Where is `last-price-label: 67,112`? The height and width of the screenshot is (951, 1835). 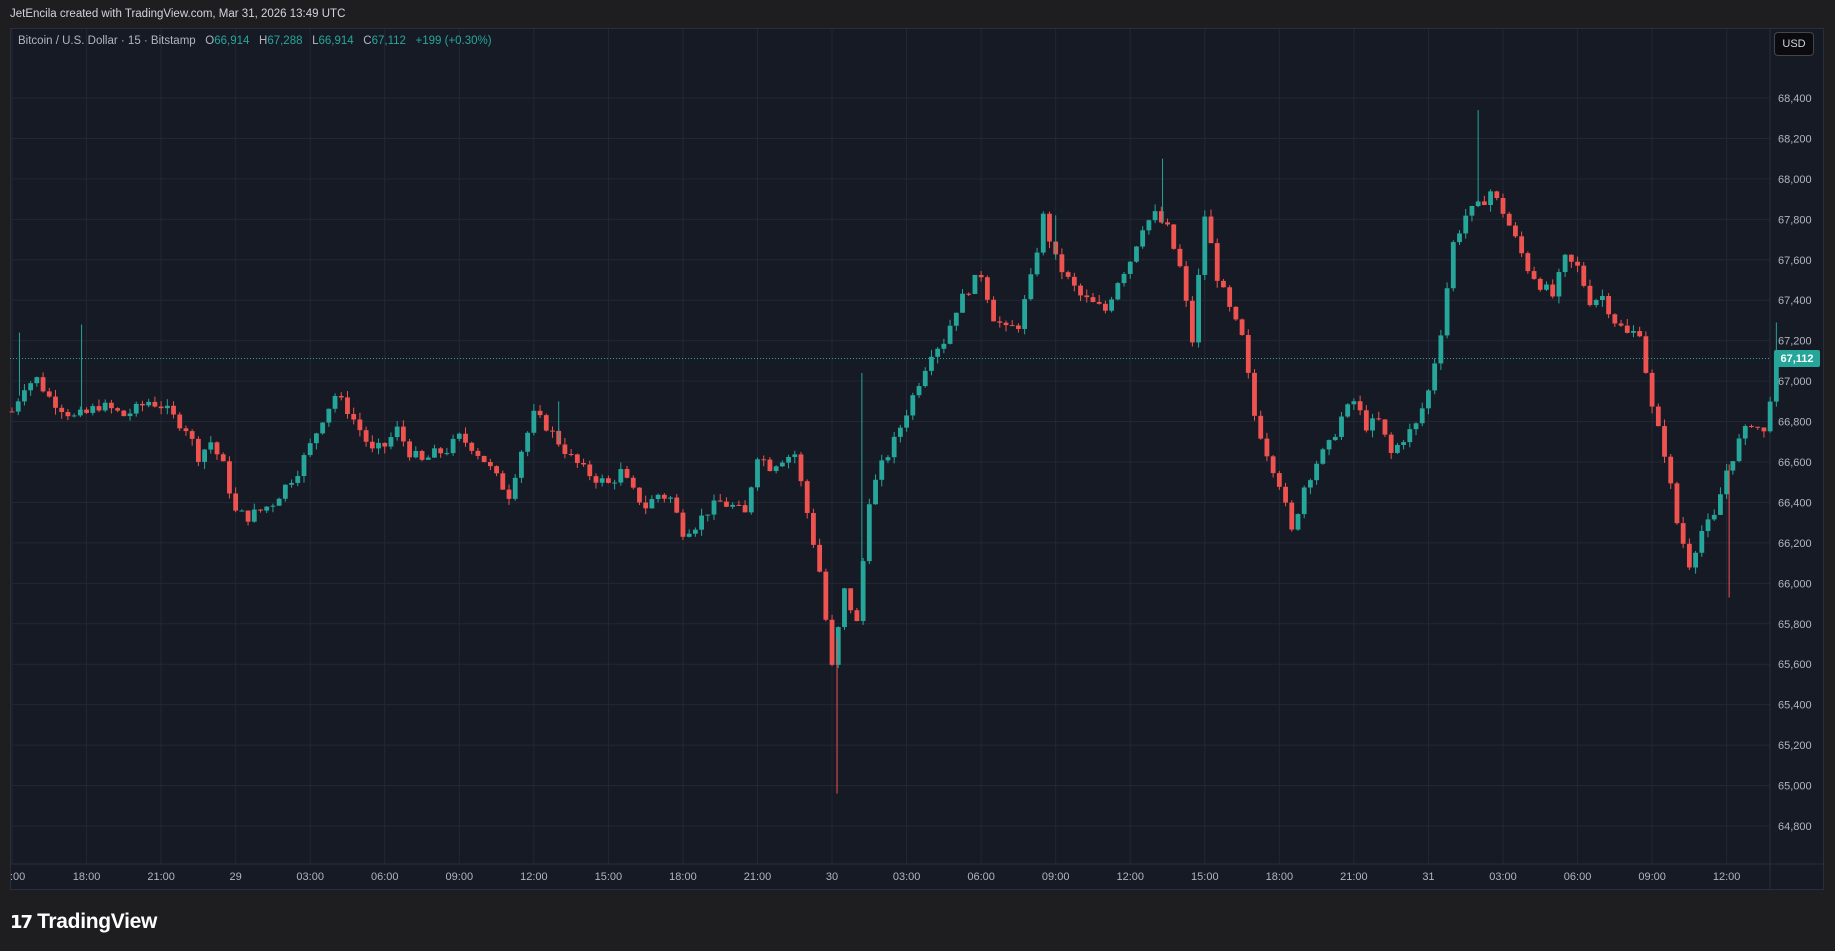
last-price-label: 67,112 is located at coordinates (1797, 358).